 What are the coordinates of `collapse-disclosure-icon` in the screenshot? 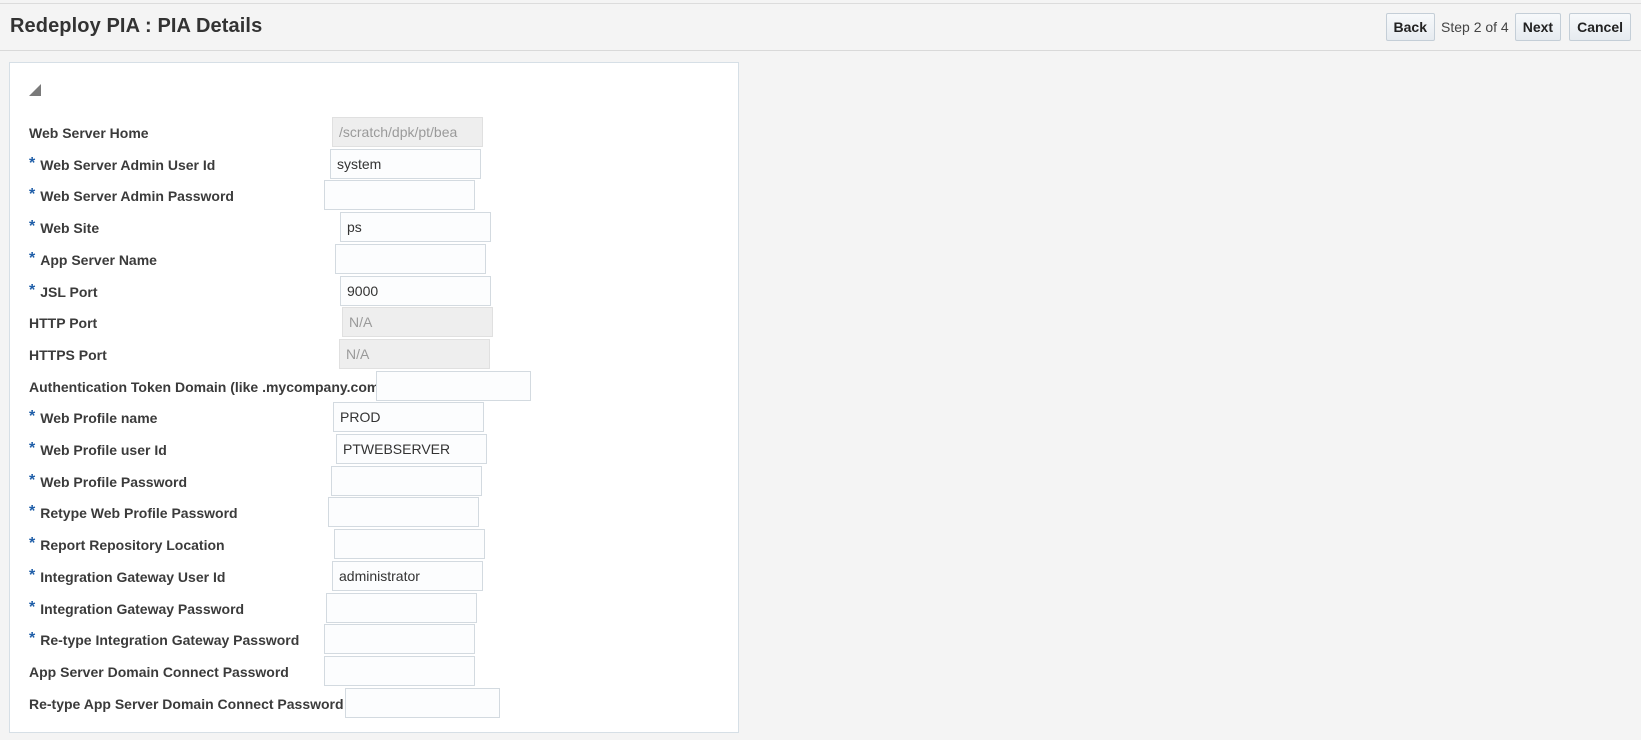 It's located at (35, 90).